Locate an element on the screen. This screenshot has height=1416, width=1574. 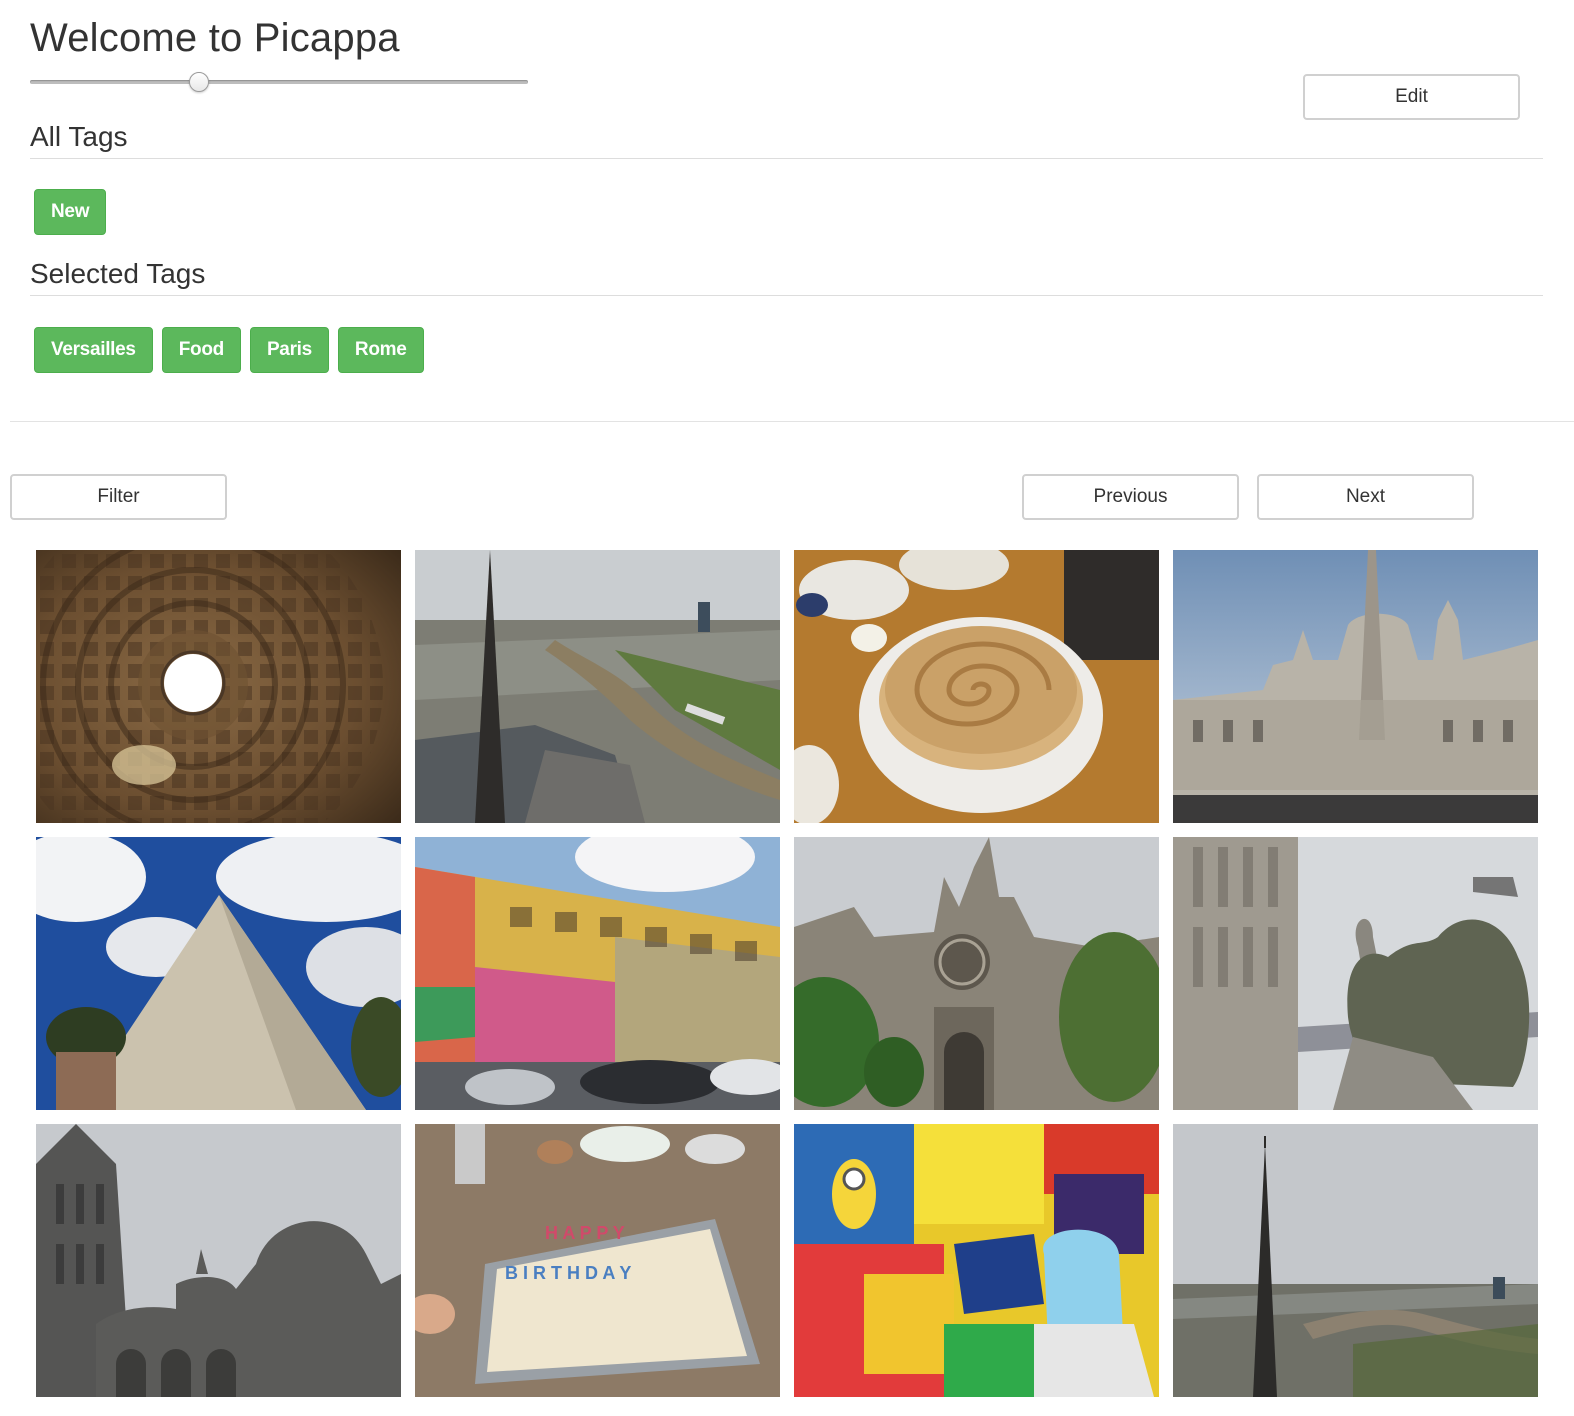
all-tags-heading: All Tags is located at coordinates (79, 136).